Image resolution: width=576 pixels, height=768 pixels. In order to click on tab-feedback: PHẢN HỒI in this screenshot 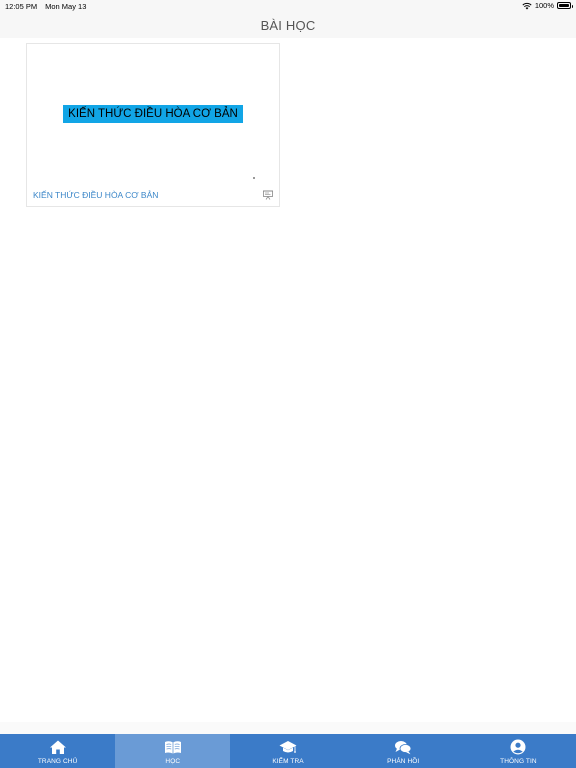, I will do `click(403, 751)`.